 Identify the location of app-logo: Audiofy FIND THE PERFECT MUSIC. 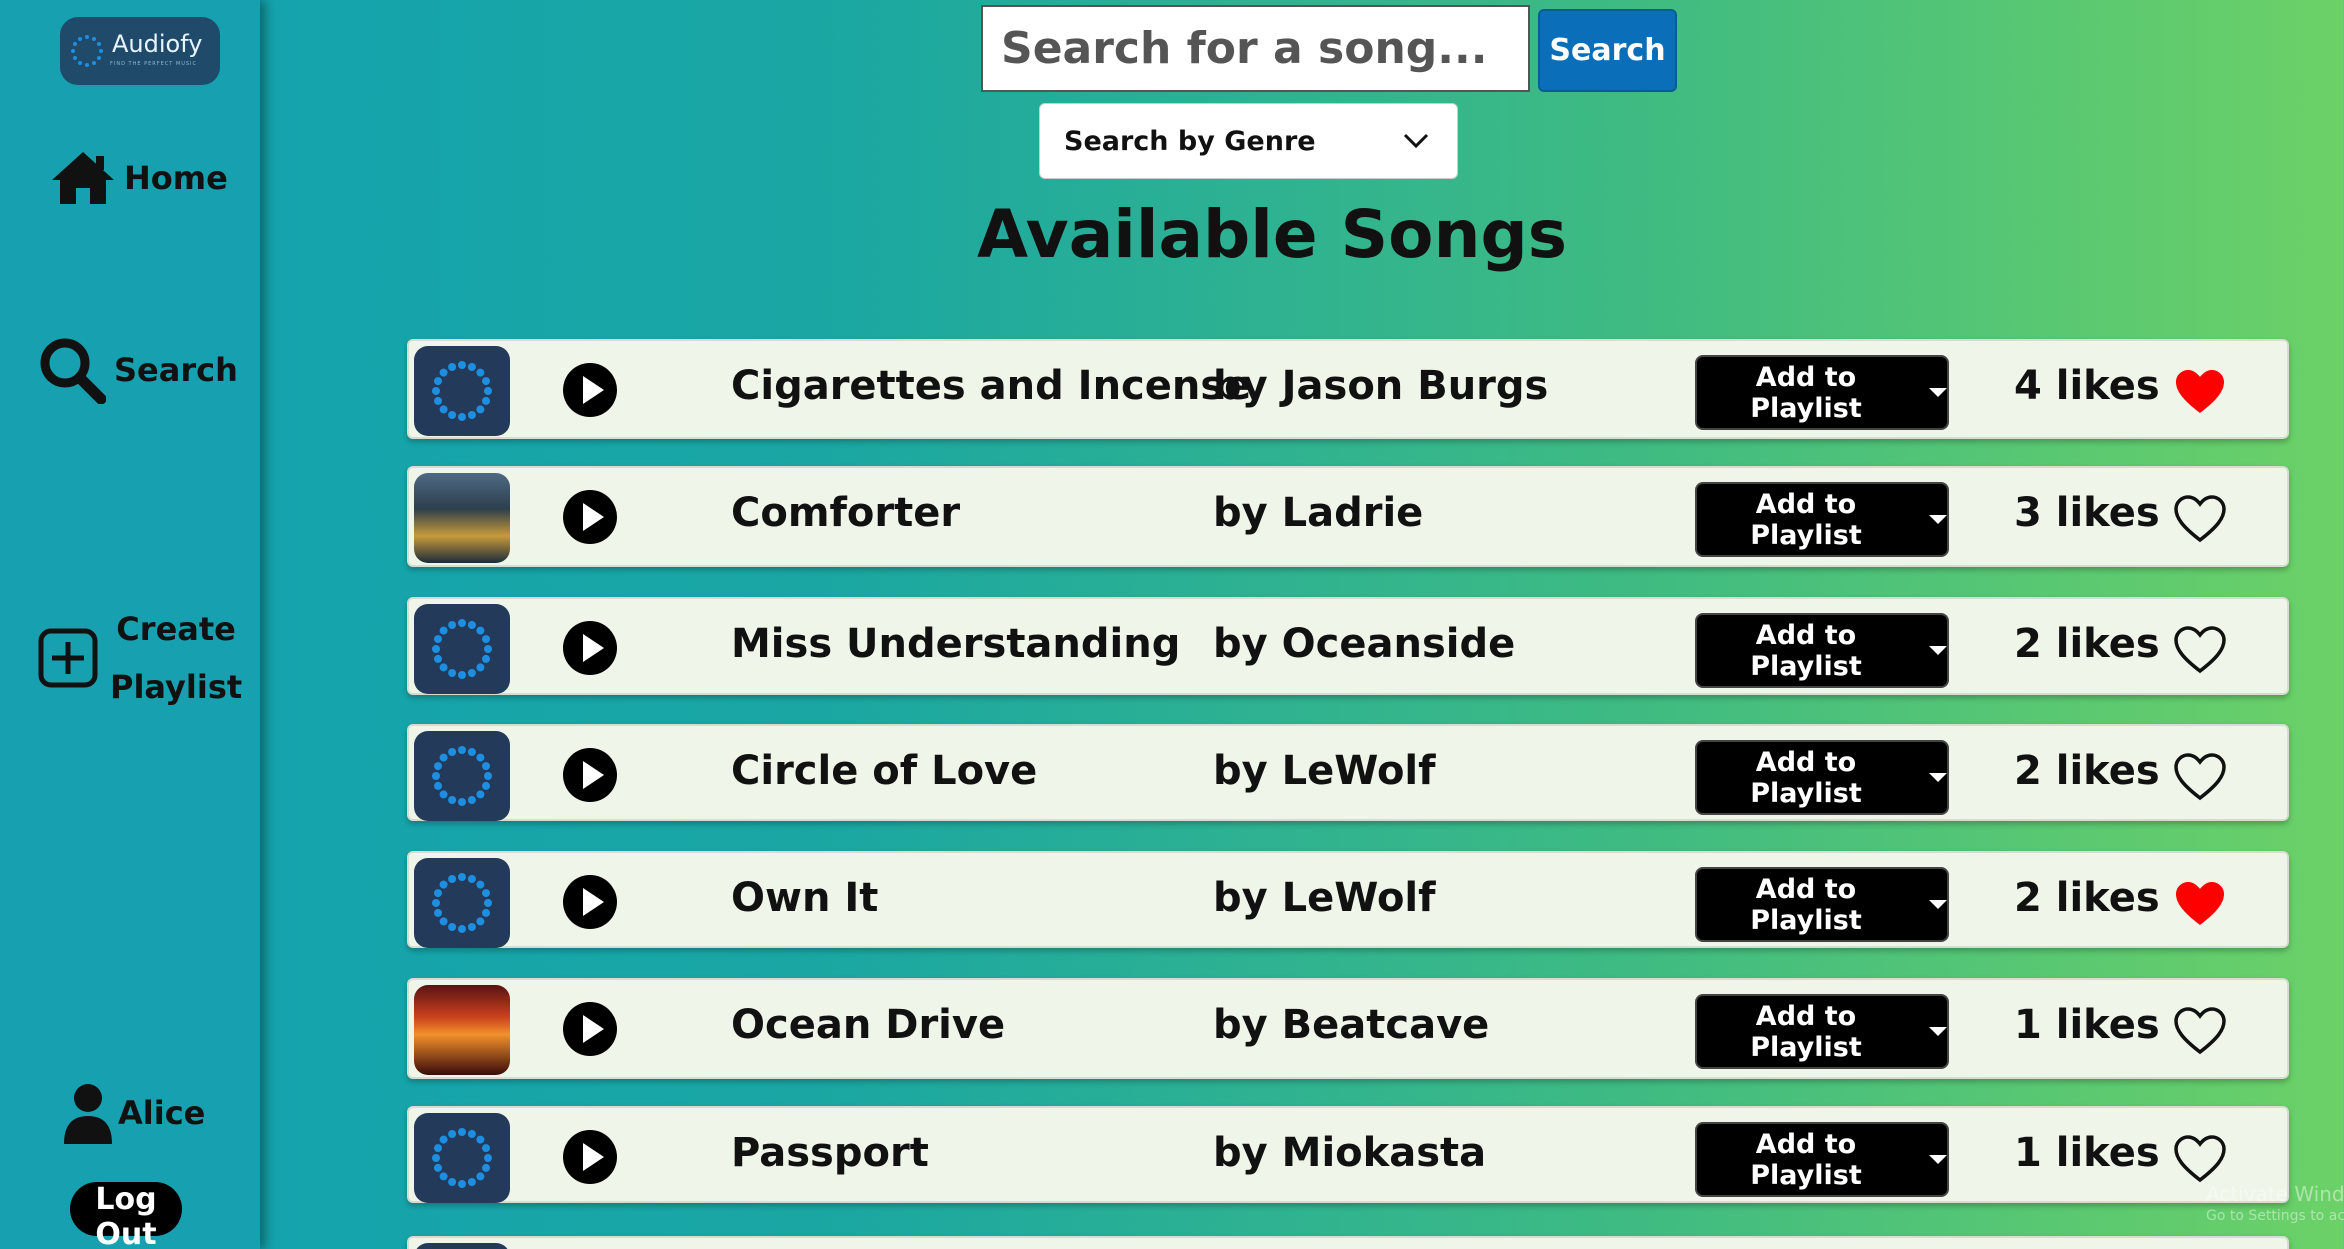
(140, 51).